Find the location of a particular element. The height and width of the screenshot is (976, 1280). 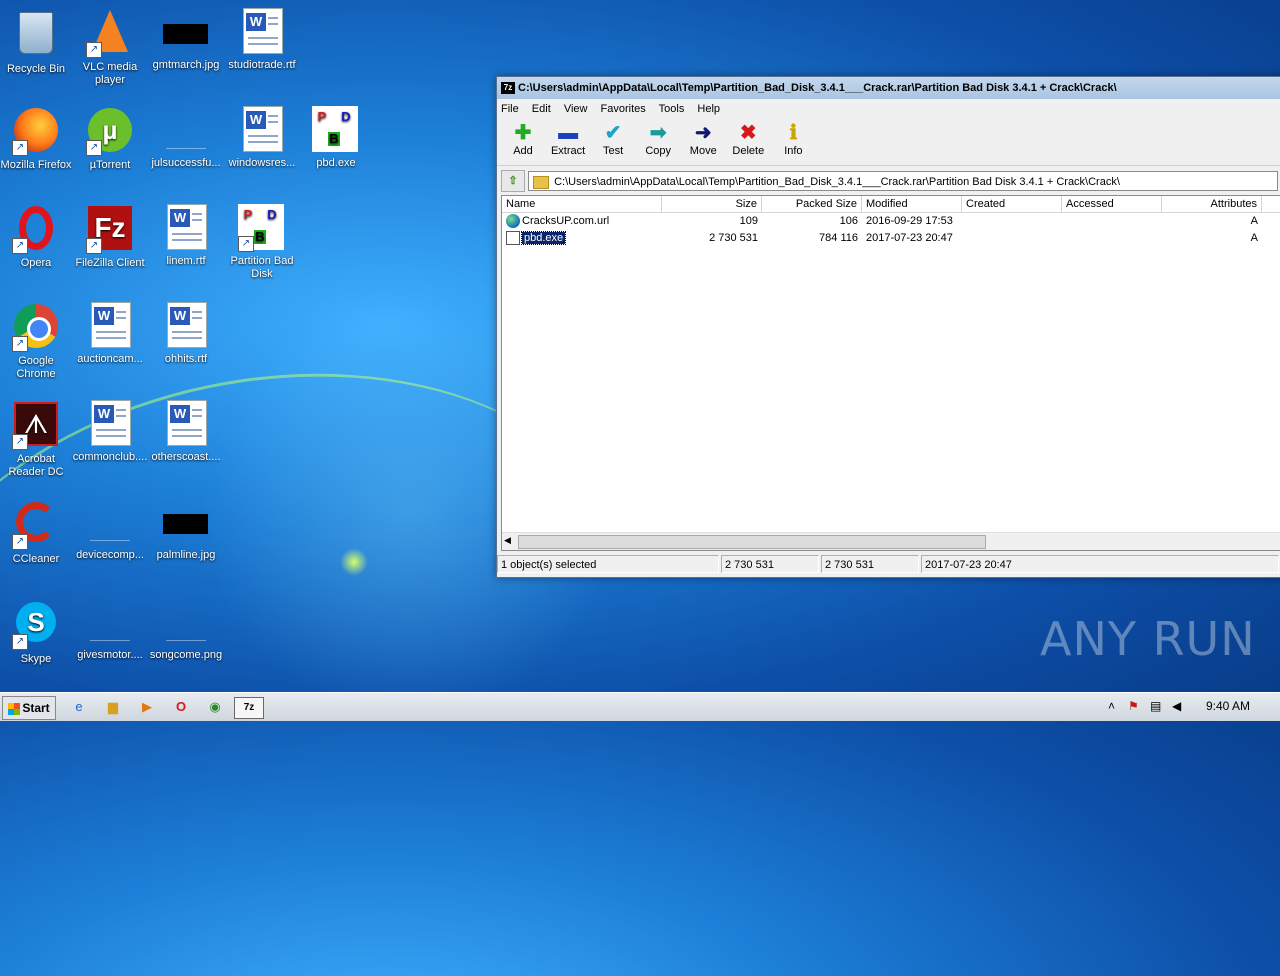

desktop-icon-utorrent: µ ↗ µTorrent is located at coordinates (110, 139).